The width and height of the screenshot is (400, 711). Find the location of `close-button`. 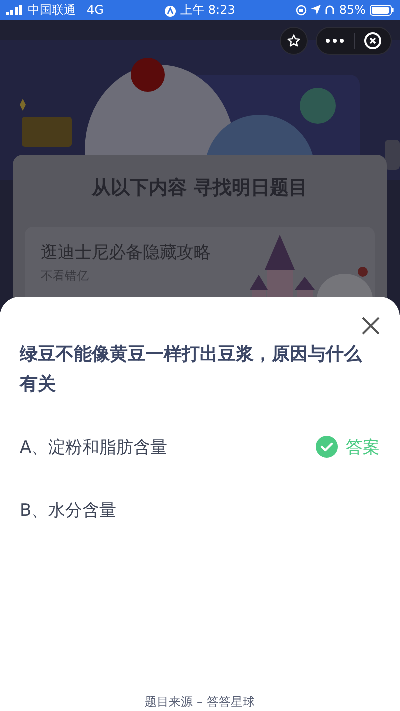

close-button is located at coordinates (371, 326).